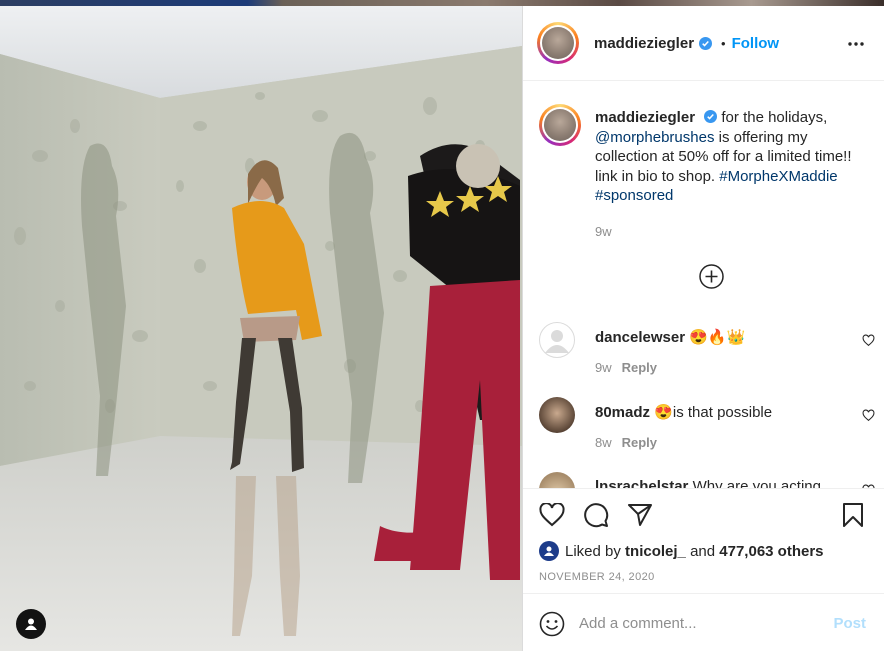 This screenshot has width=884, height=653. I want to click on caption-avatar, so click(560, 125).